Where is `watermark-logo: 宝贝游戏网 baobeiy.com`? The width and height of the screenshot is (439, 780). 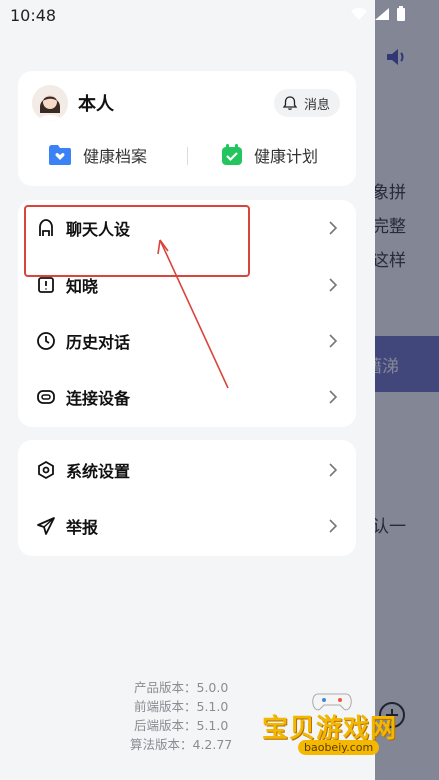
watermark-logo: 宝贝游戏网 baobeiy.com is located at coordinates (337, 725).